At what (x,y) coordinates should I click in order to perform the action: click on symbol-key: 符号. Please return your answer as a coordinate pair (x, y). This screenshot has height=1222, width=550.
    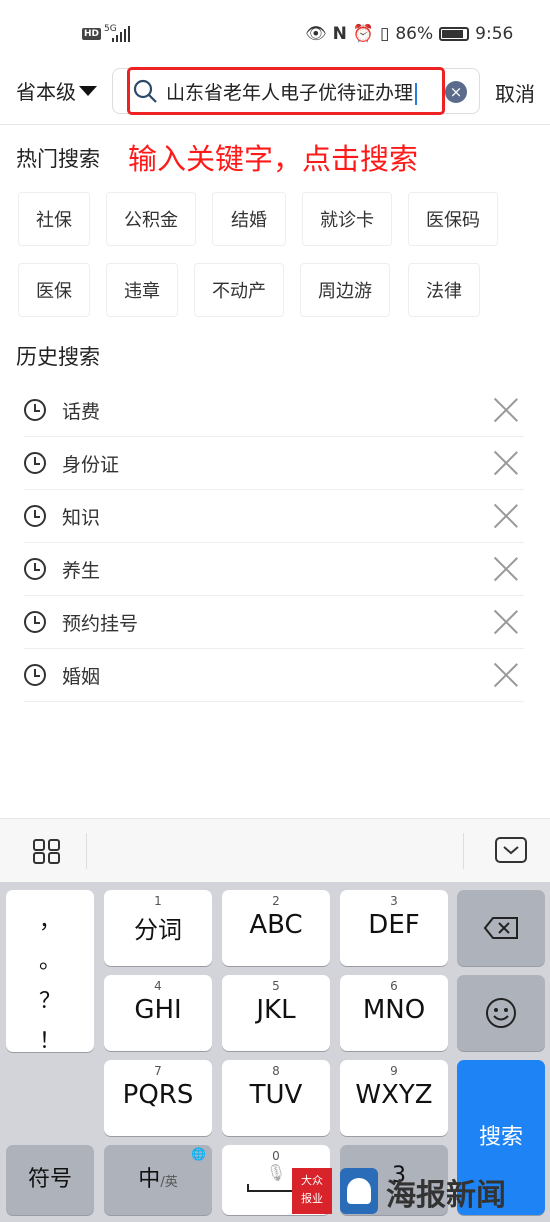
    Looking at the image, I should click on (50, 1180).